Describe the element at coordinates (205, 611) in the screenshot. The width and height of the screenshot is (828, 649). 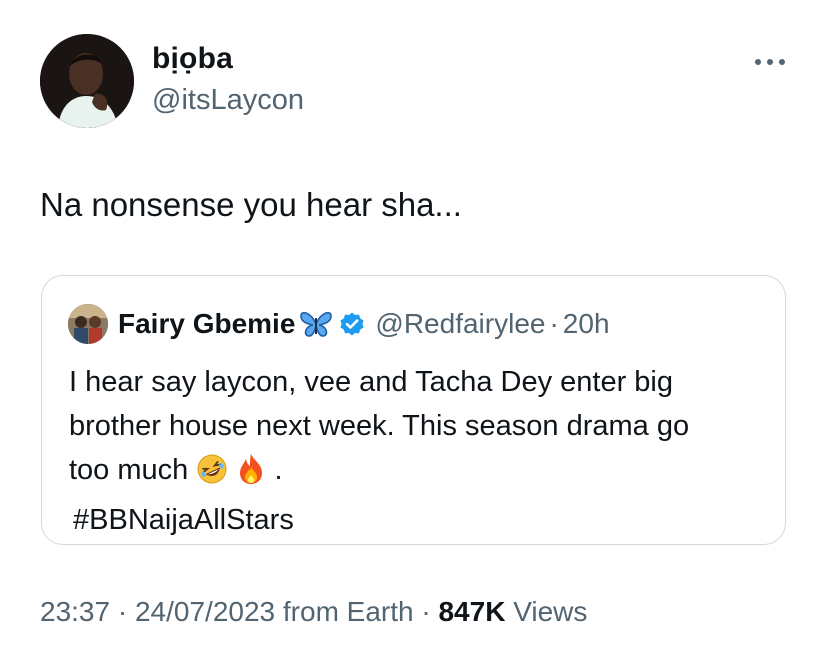
I see `tweet-date: 24/07/2023` at that location.